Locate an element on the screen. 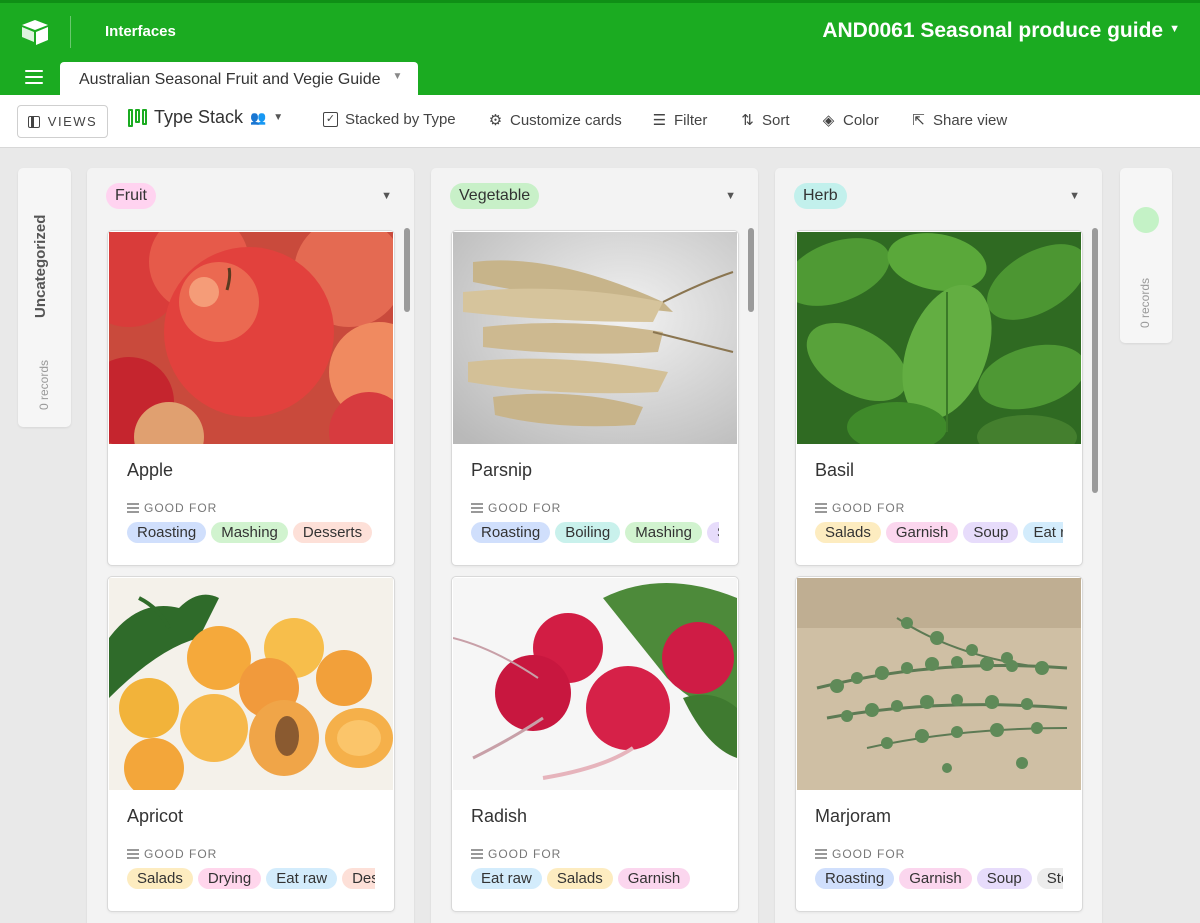  customize-label: Customize cards is located at coordinates (566, 120).